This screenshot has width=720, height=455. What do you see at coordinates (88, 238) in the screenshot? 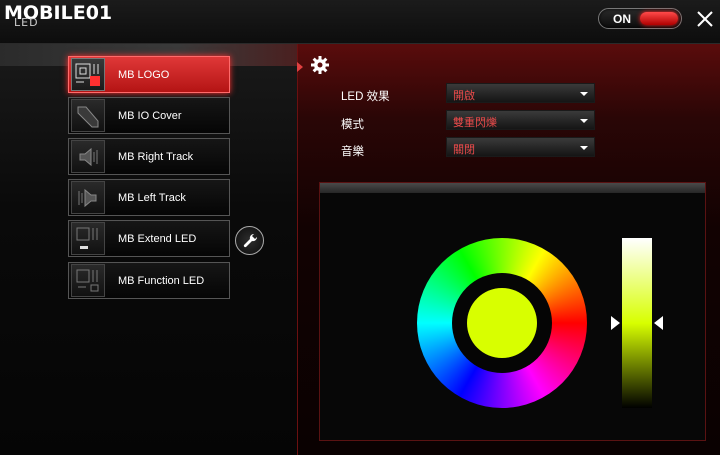
I see `board-extend-icon` at bounding box center [88, 238].